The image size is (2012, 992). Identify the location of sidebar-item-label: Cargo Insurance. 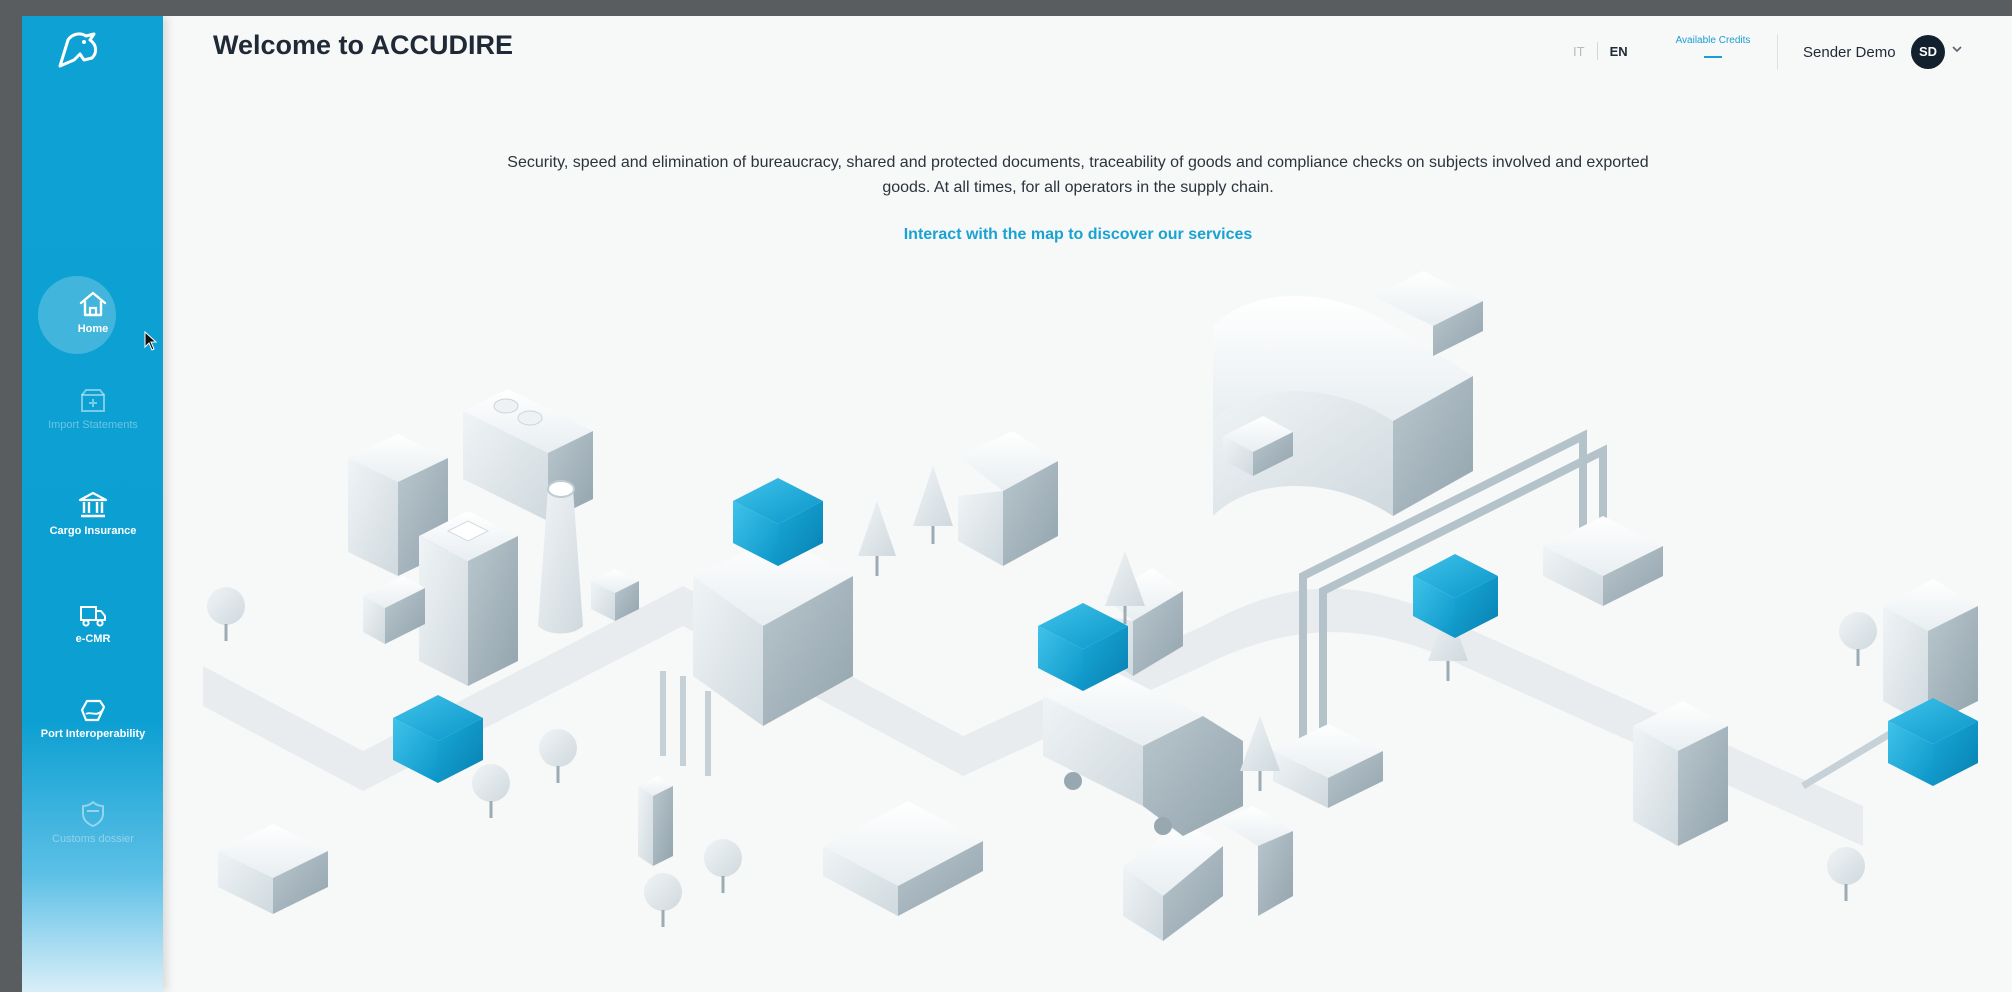
(93, 531).